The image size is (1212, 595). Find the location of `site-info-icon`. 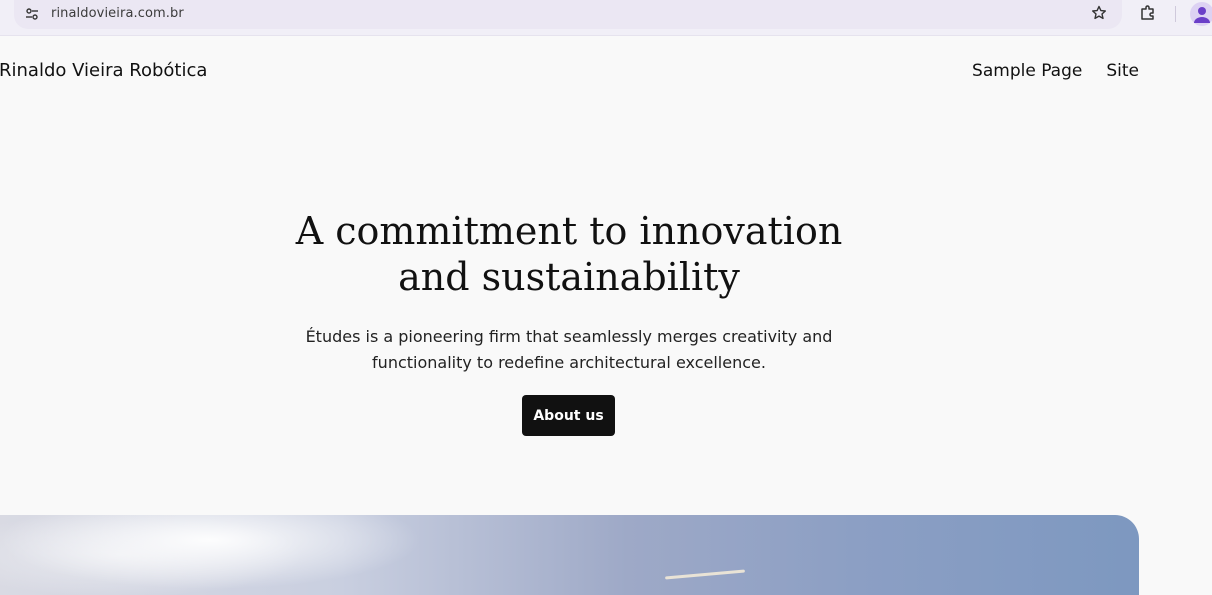

site-info-icon is located at coordinates (32, 14).